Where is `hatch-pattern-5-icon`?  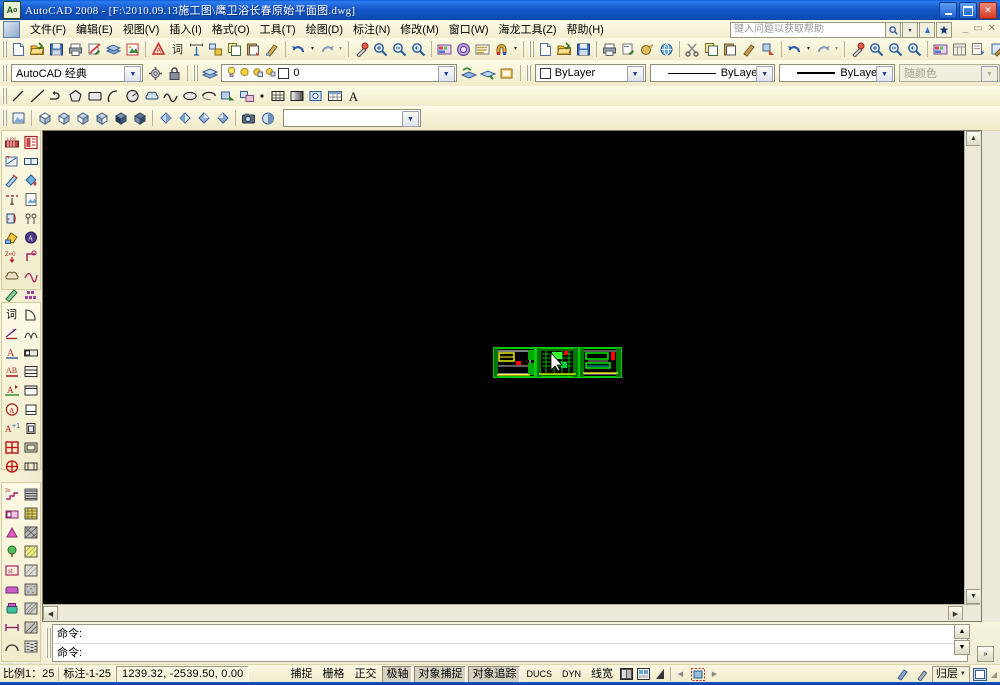 hatch-pattern-5-icon is located at coordinates (30, 570).